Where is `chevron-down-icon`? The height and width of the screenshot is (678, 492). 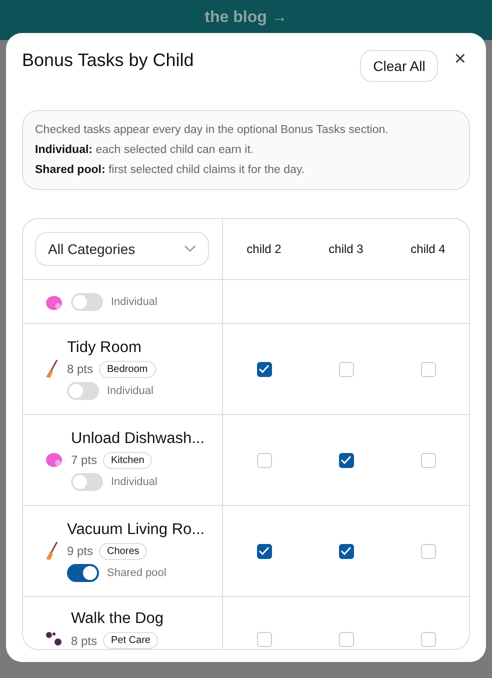 chevron-down-icon is located at coordinates (190, 249).